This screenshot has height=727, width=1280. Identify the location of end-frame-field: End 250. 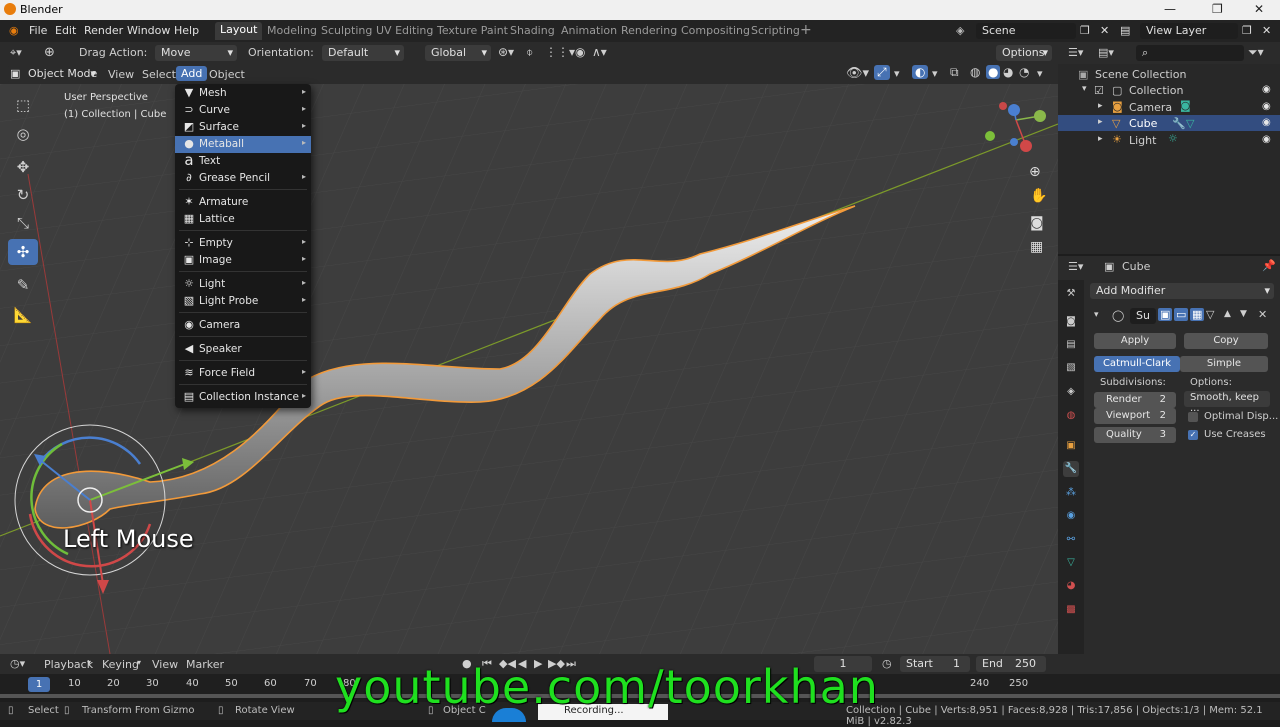
(1011, 664).